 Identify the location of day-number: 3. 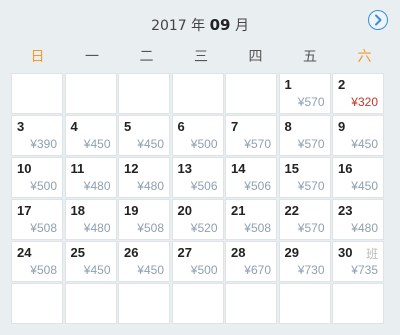
(21, 126).